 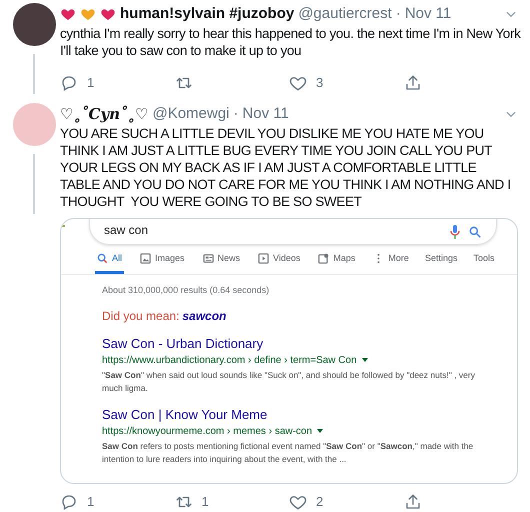 What do you see at coordinates (162, 263) in the screenshot?
I see `search-tab: Images` at bounding box center [162, 263].